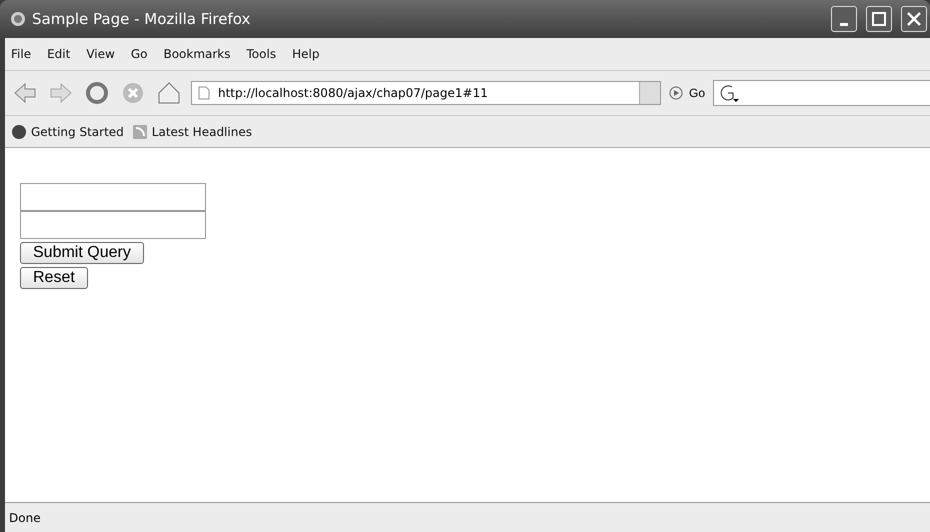  Describe the element at coordinates (67, 132) in the screenshot. I see `bookmark-link: Getting Started` at that location.